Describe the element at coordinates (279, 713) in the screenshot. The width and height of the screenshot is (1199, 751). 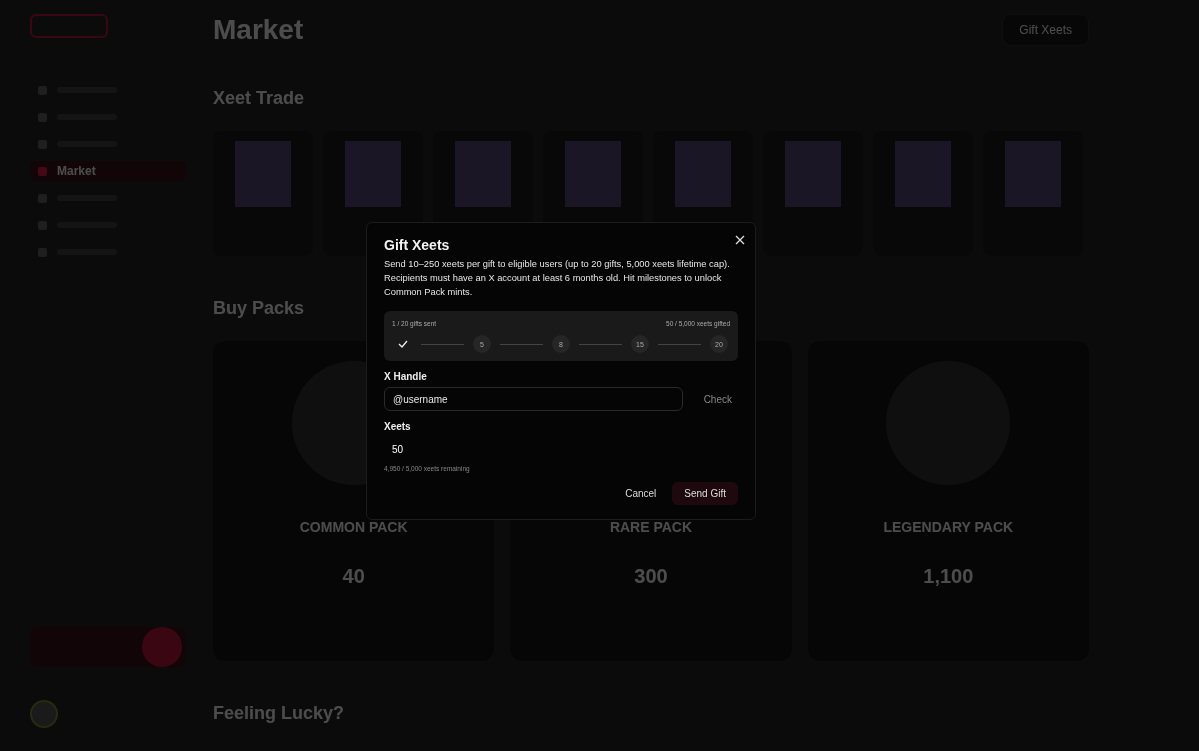
I see `section-title: Feeling Lucky?` at that location.